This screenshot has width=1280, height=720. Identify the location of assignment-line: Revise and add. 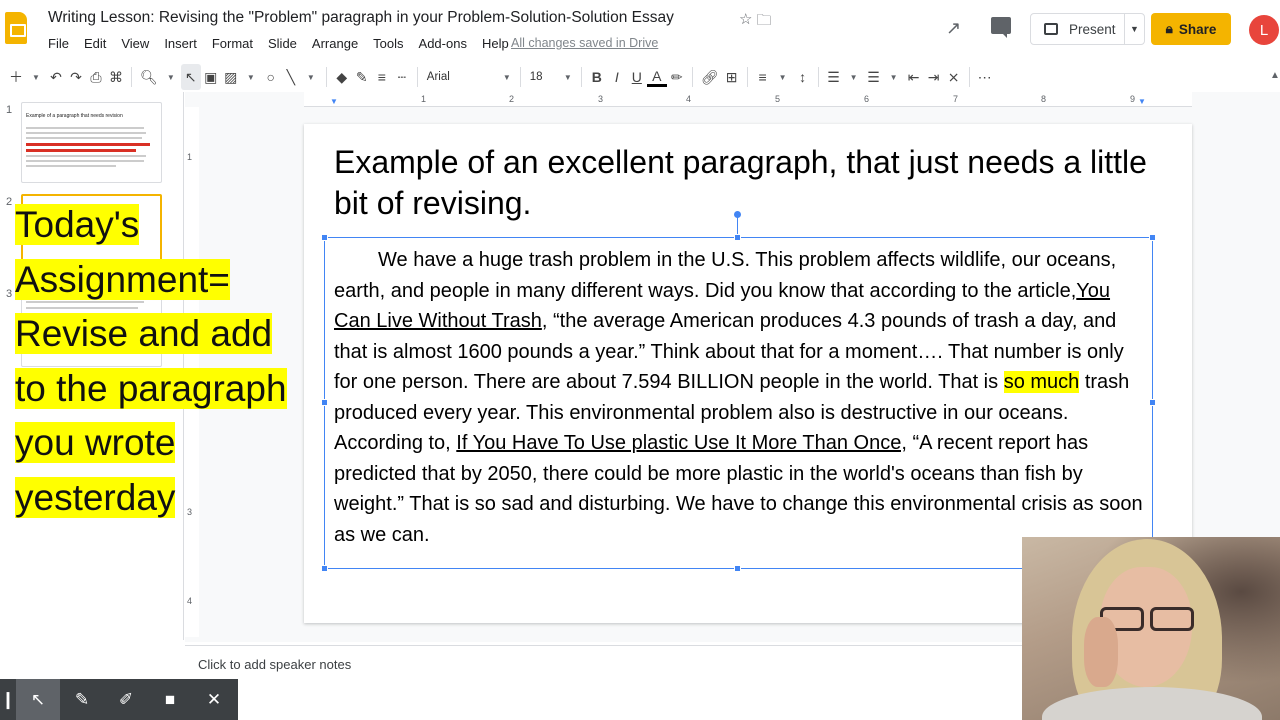
(144, 333).